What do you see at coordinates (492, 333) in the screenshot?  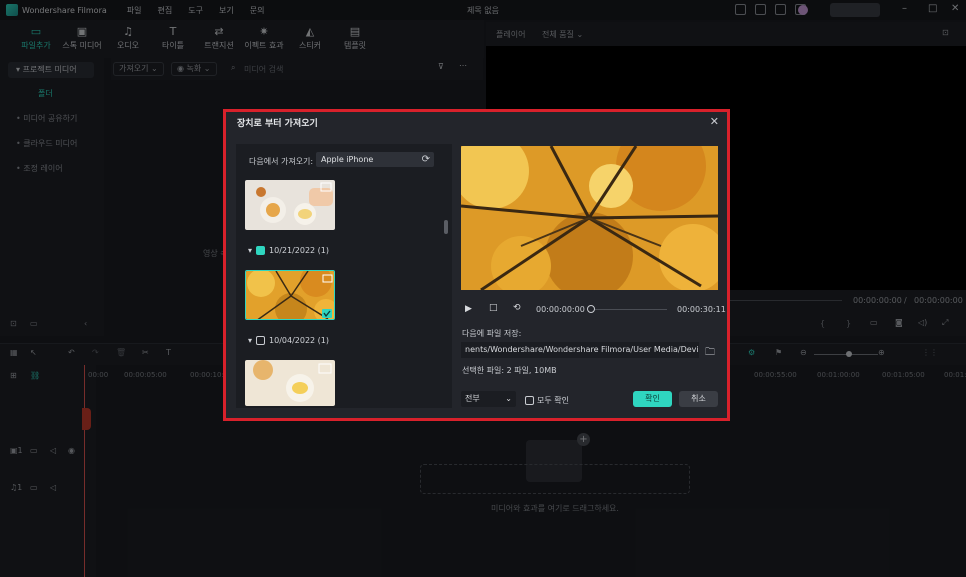 I see `save-location-label: 다음에 파일 저장:` at bounding box center [492, 333].